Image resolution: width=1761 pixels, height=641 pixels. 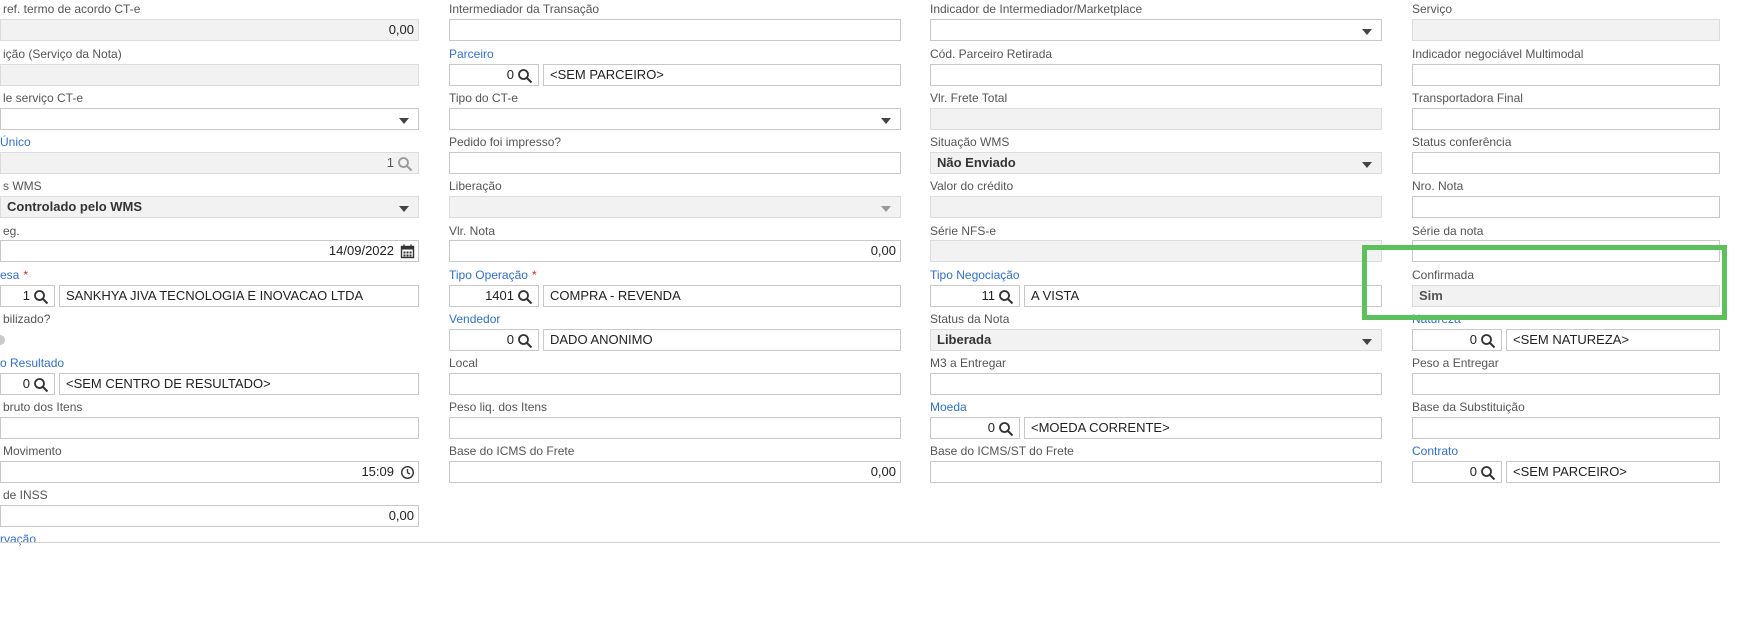 I want to click on moeda-name-value: <MOEDA CORRENTE>, so click(x=1100, y=427).